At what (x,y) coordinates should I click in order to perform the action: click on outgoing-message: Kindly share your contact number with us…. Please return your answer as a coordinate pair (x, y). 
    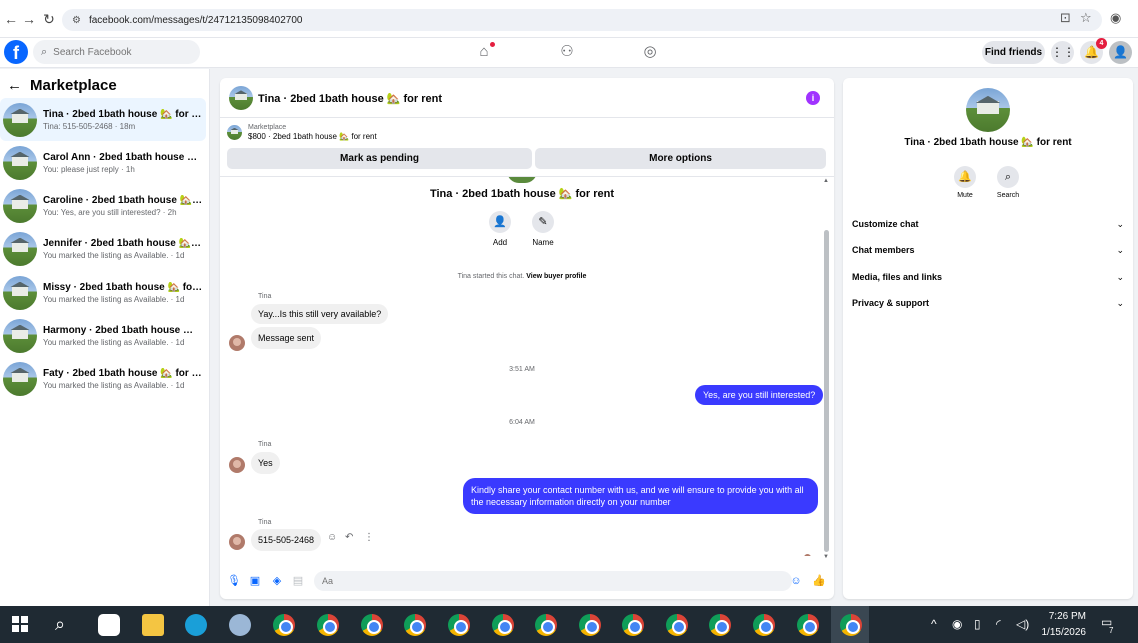
    Looking at the image, I should click on (640, 496).